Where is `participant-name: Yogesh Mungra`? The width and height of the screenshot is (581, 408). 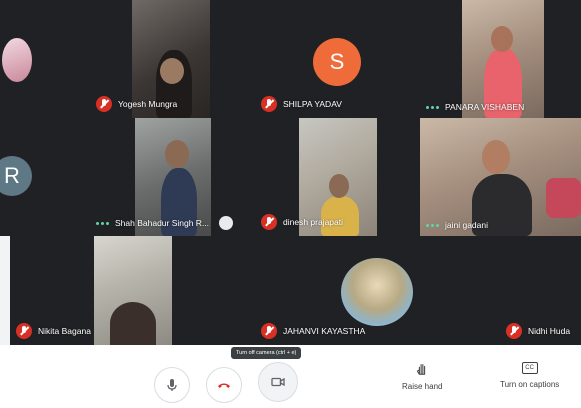 participant-name: Yogesh Mungra is located at coordinates (148, 104).